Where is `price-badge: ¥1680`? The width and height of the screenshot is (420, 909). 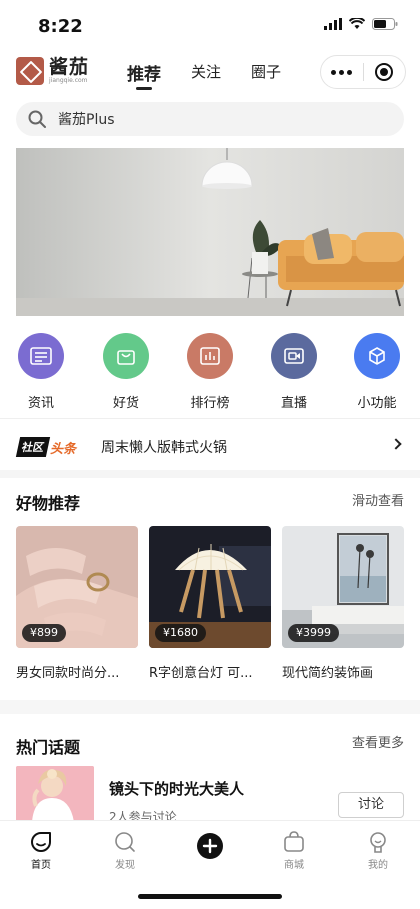 price-badge: ¥1680 is located at coordinates (180, 633).